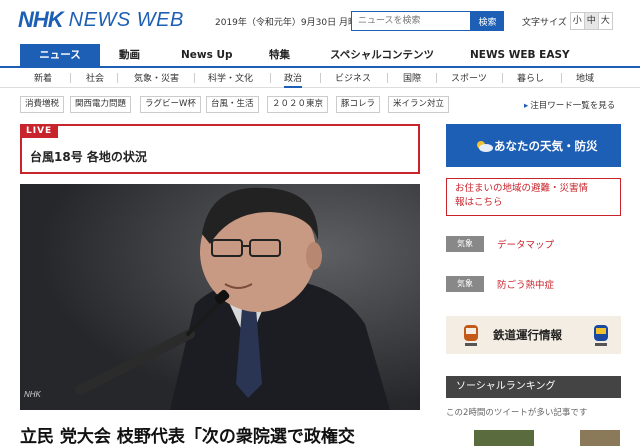 This screenshot has width=640, height=446. Describe the element at coordinates (605, 21) in the screenshot. I see `font-size-large-button: 大` at that location.